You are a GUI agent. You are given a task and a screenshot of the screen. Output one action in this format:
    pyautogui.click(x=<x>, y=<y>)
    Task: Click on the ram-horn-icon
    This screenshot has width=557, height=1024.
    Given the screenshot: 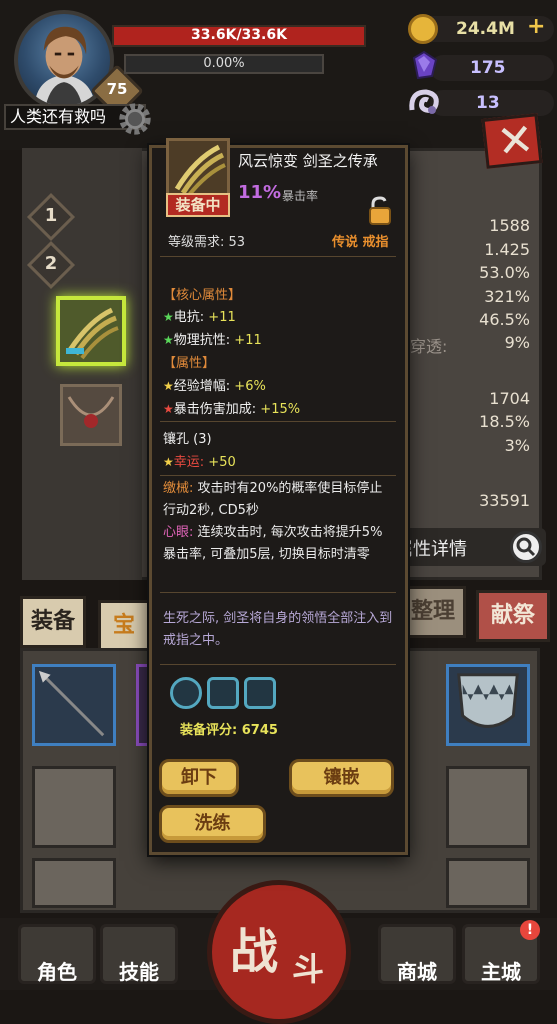 What is the action you would take?
    pyautogui.click(x=424, y=102)
    